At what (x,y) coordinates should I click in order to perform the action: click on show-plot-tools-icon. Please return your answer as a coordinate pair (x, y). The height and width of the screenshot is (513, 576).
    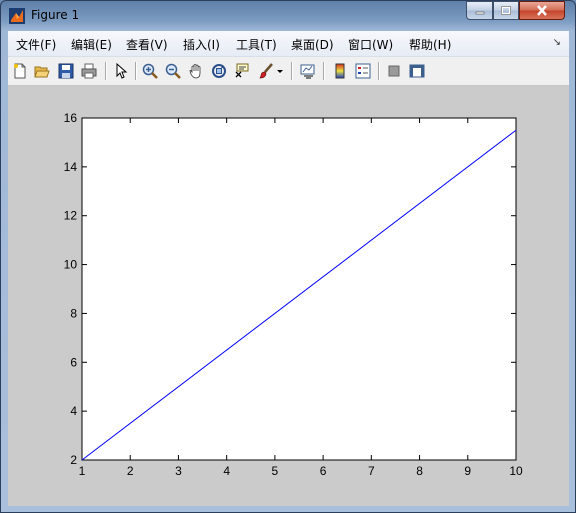
    Looking at the image, I should click on (417, 71).